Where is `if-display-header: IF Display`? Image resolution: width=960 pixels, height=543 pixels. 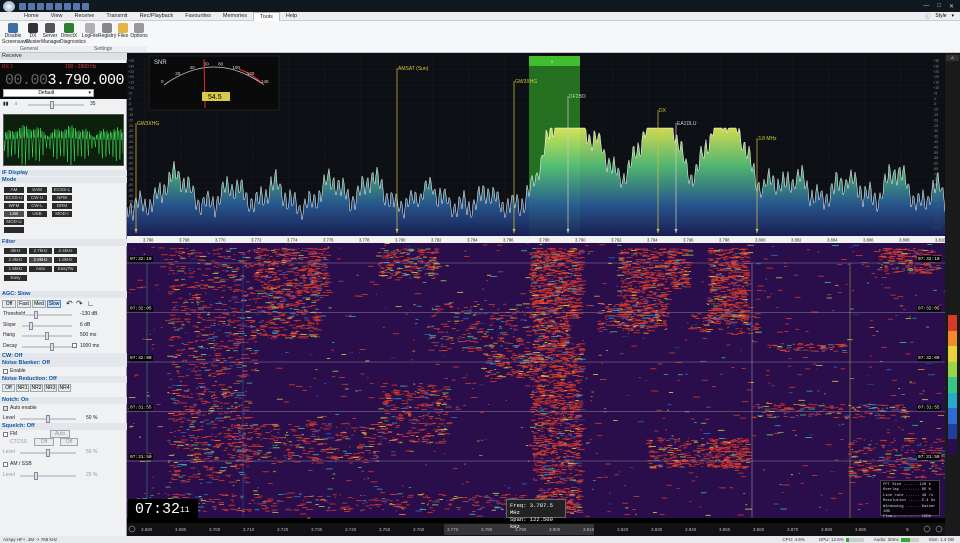 if-display-header: IF Display is located at coordinates (63, 173).